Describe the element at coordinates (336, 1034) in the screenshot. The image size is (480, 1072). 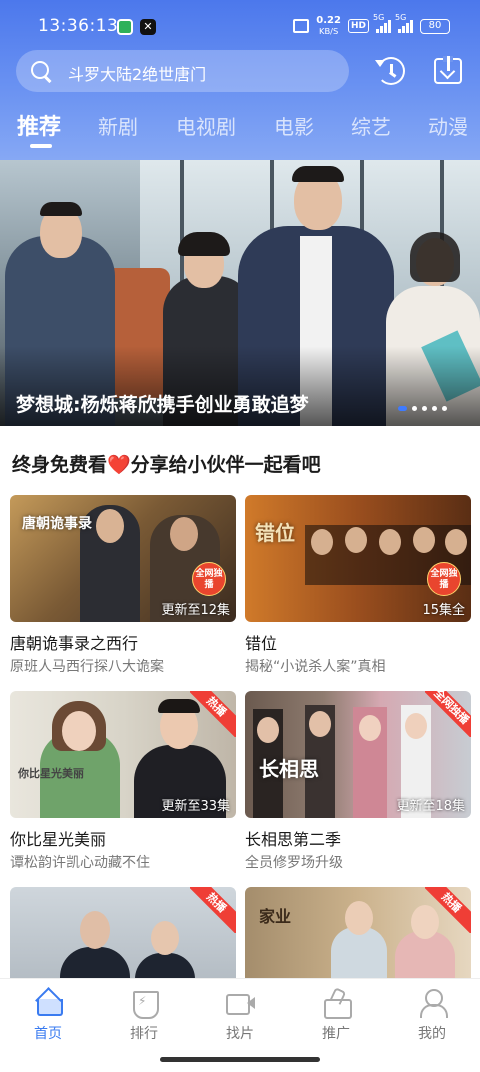
I see `nav-promote-label: 推广` at that location.